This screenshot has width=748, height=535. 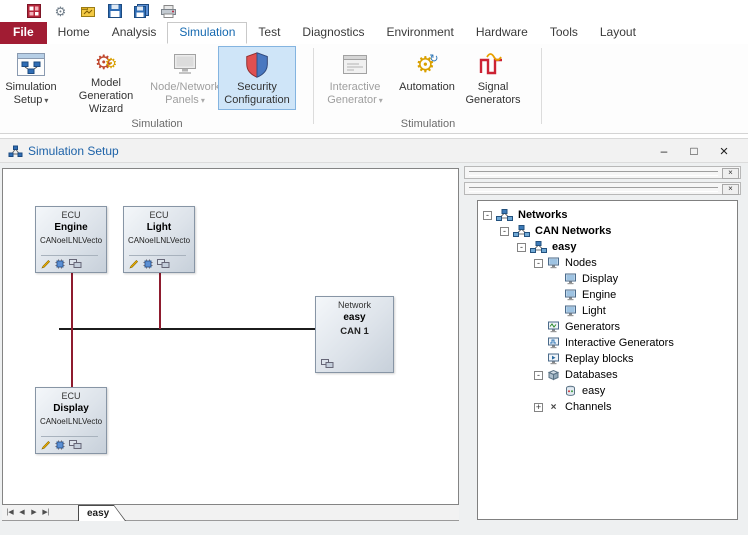 What do you see at coordinates (73, 151) in the screenshot?
I see `window-title: Simulation Setup` at bounding box center [73, 151].